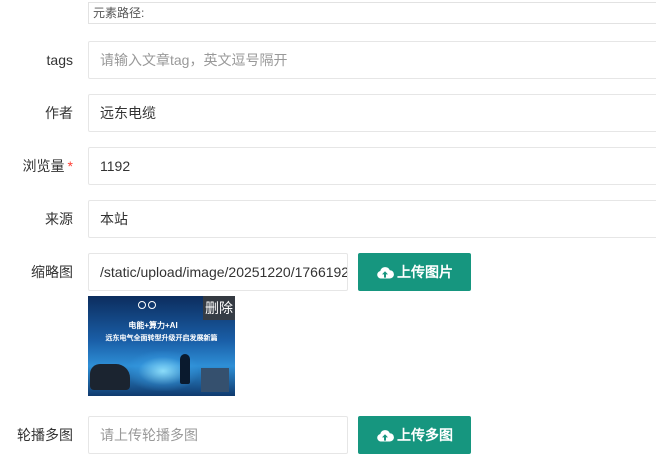 This screenshot has height=468, width=656. What do you see at coordinates (115, 166) in the screenshot?
I see `views-value: 1192` at bounding box center [115, 166].